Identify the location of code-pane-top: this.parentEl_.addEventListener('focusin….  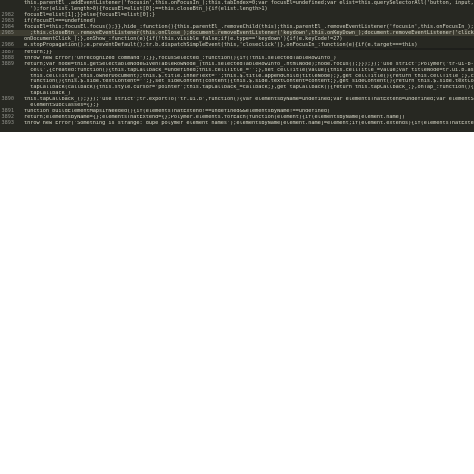
(237, 24).